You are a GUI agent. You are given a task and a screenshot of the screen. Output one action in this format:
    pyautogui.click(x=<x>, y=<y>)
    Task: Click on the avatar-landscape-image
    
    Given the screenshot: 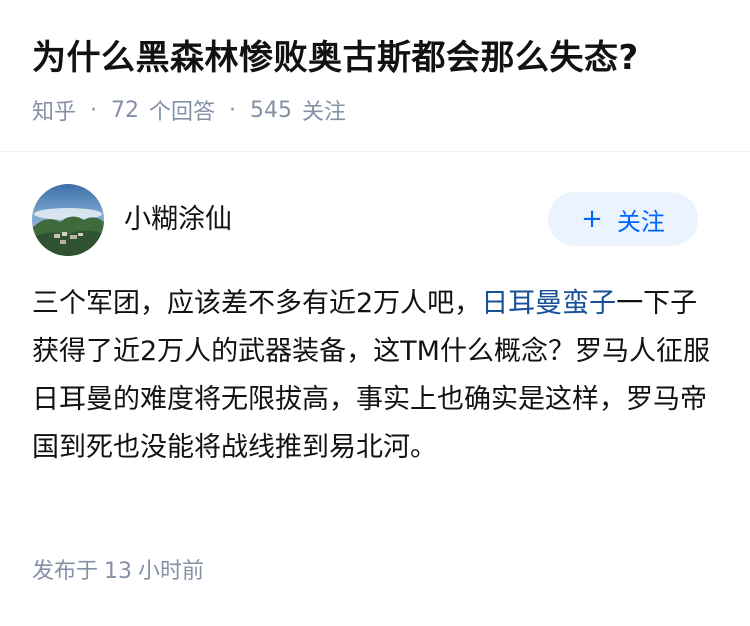 What is the action you would take?
    pyautogui.click(x=68, y=220)
    